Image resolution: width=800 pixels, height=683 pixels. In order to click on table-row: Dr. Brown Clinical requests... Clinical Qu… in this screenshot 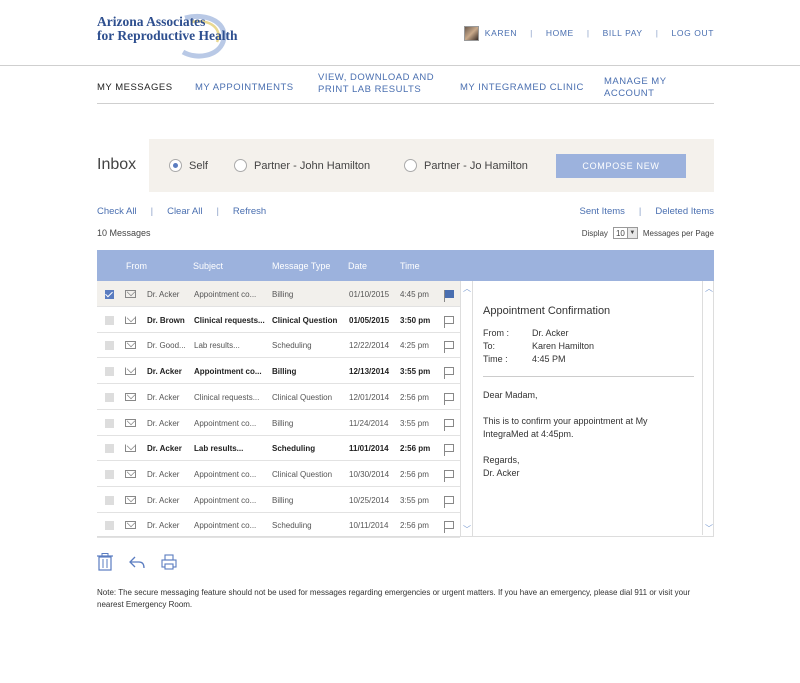, I will do `click(278, 320)`.